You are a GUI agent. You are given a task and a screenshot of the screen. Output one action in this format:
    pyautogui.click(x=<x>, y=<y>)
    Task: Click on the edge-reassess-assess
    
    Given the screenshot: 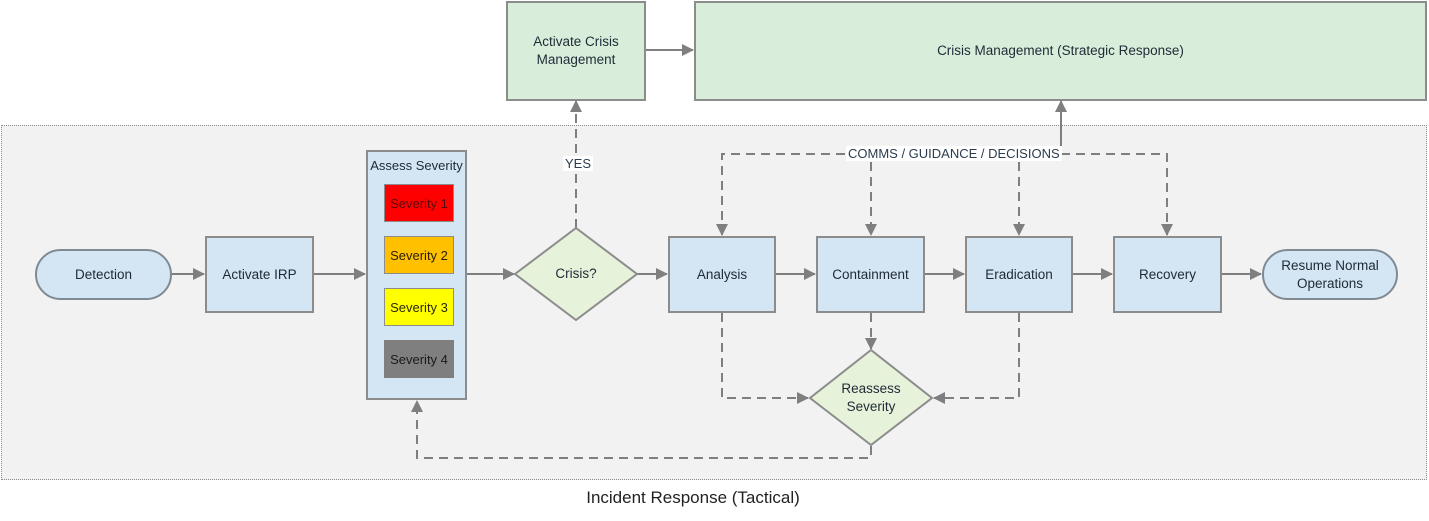 What is the action you would take?
    pyautogui.click(x=641, y=429)
    